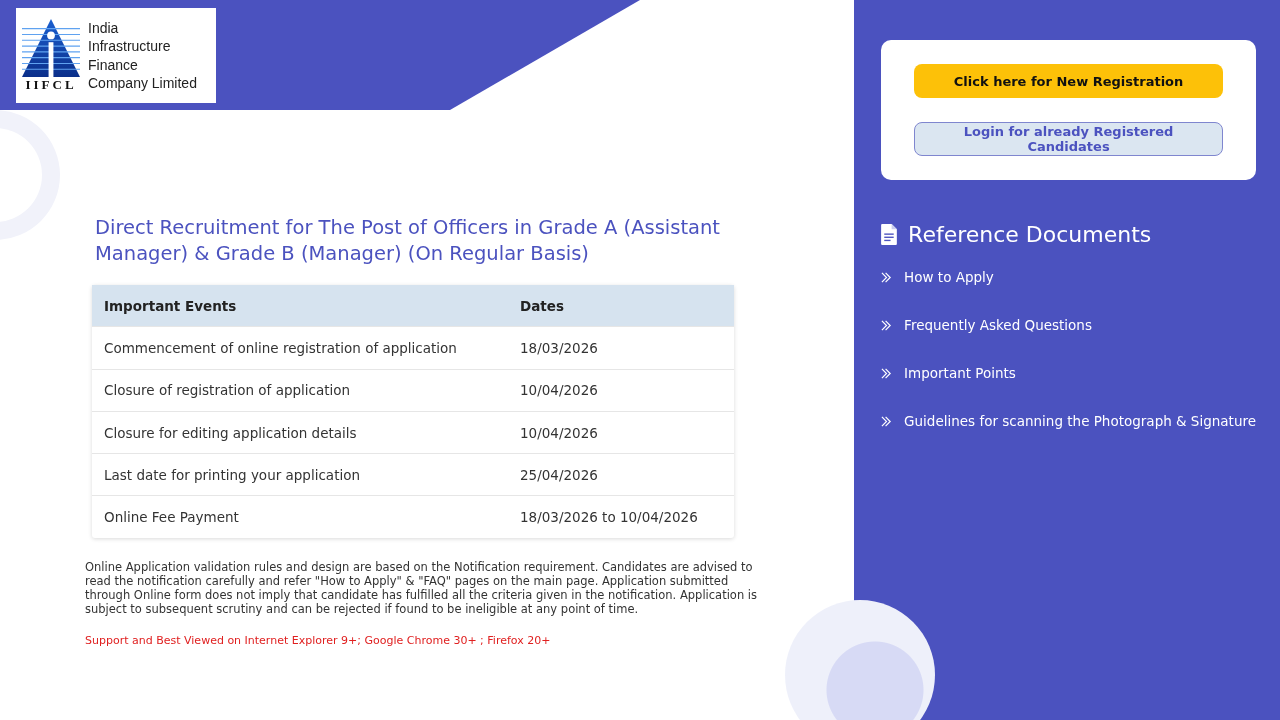 The image size is (1280, 720). What do you see at coordinates (1080, 421) in the screenshot?
I see `document-link: Guidelines for scanning the Photograph & Signature` at bounding box center [1080, 421].